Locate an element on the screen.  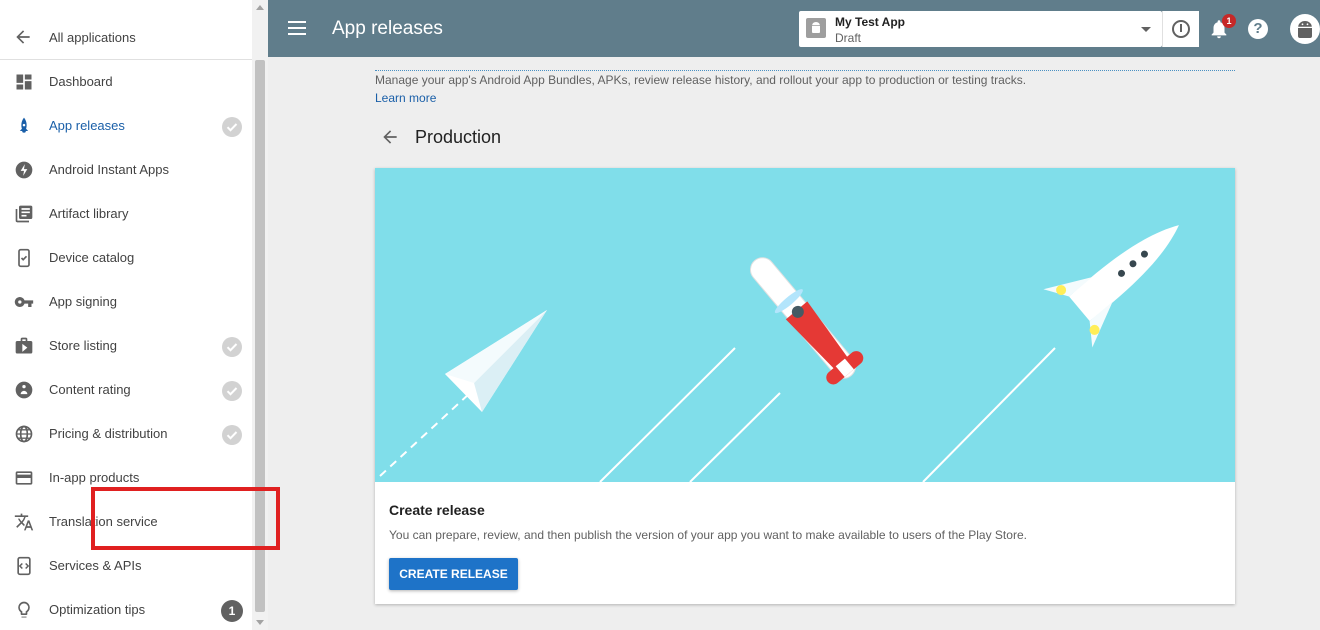
app-info-button is located at coordinates (1180, 29).